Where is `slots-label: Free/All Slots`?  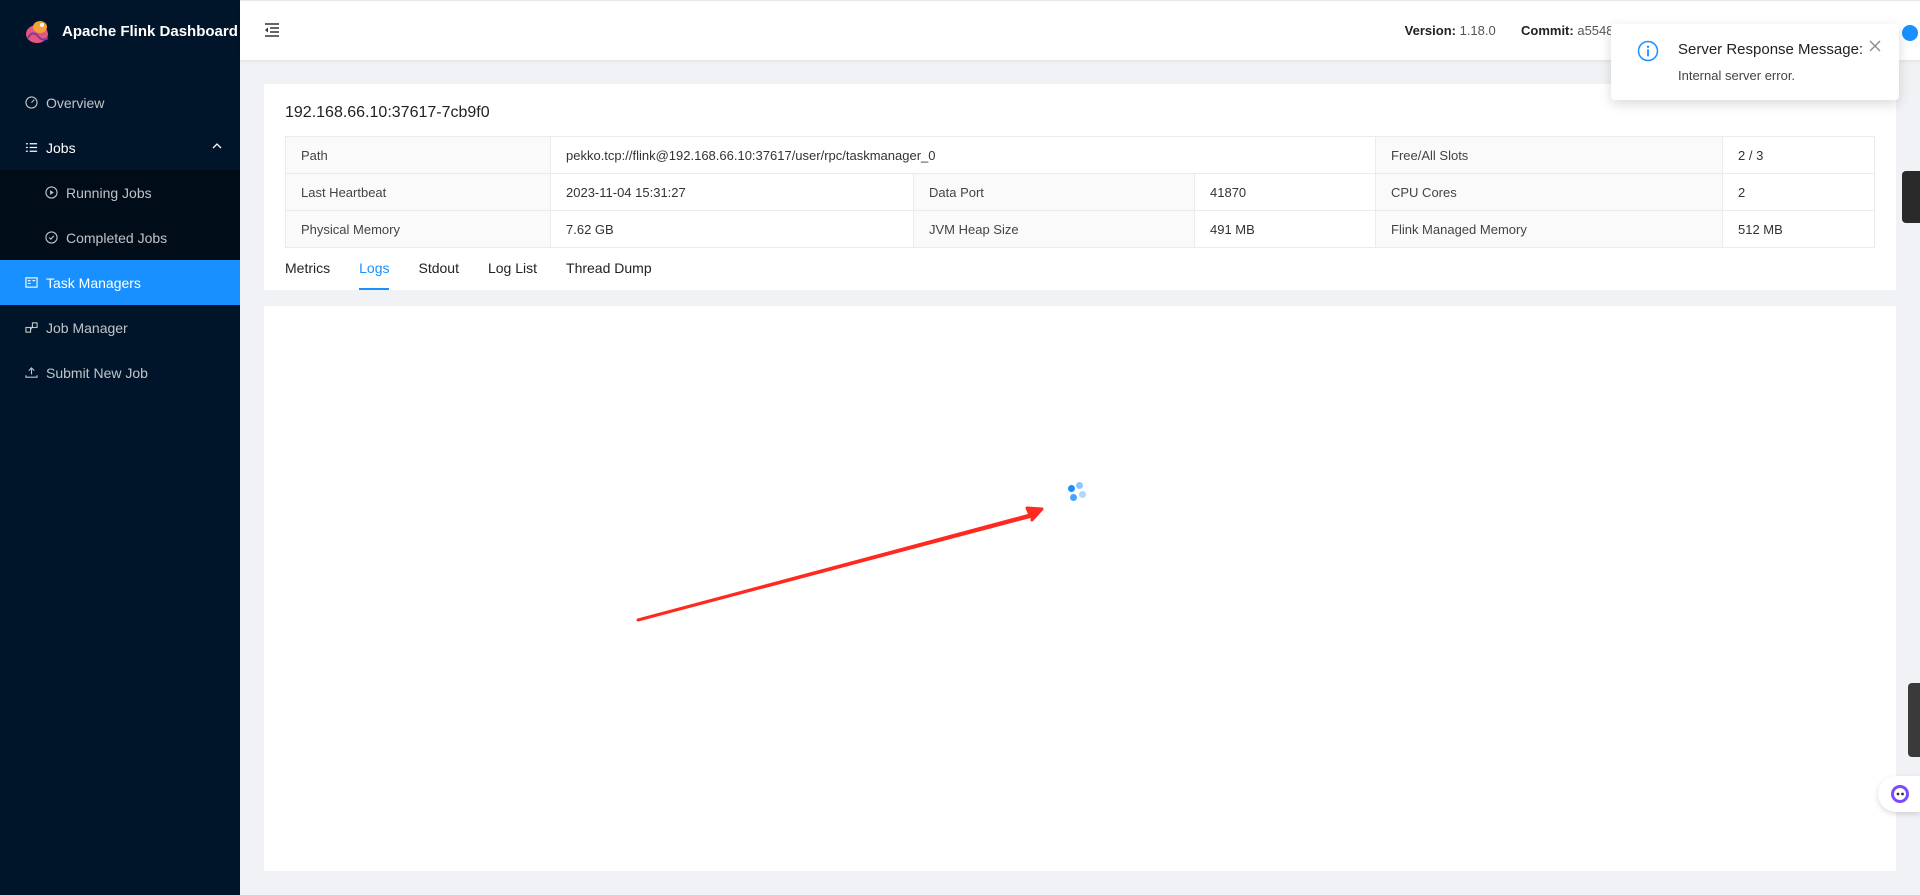
slots-label: Free/All Slots is located at coordinates (1549, 155).